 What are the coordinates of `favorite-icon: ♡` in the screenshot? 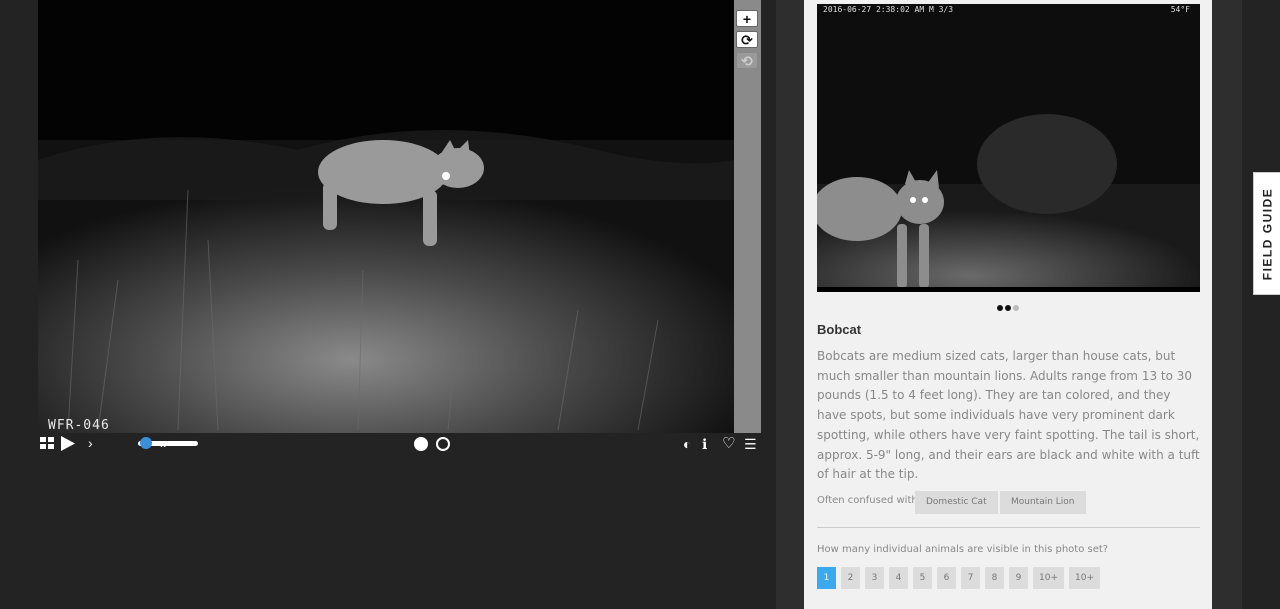 It's located at (728, 444).